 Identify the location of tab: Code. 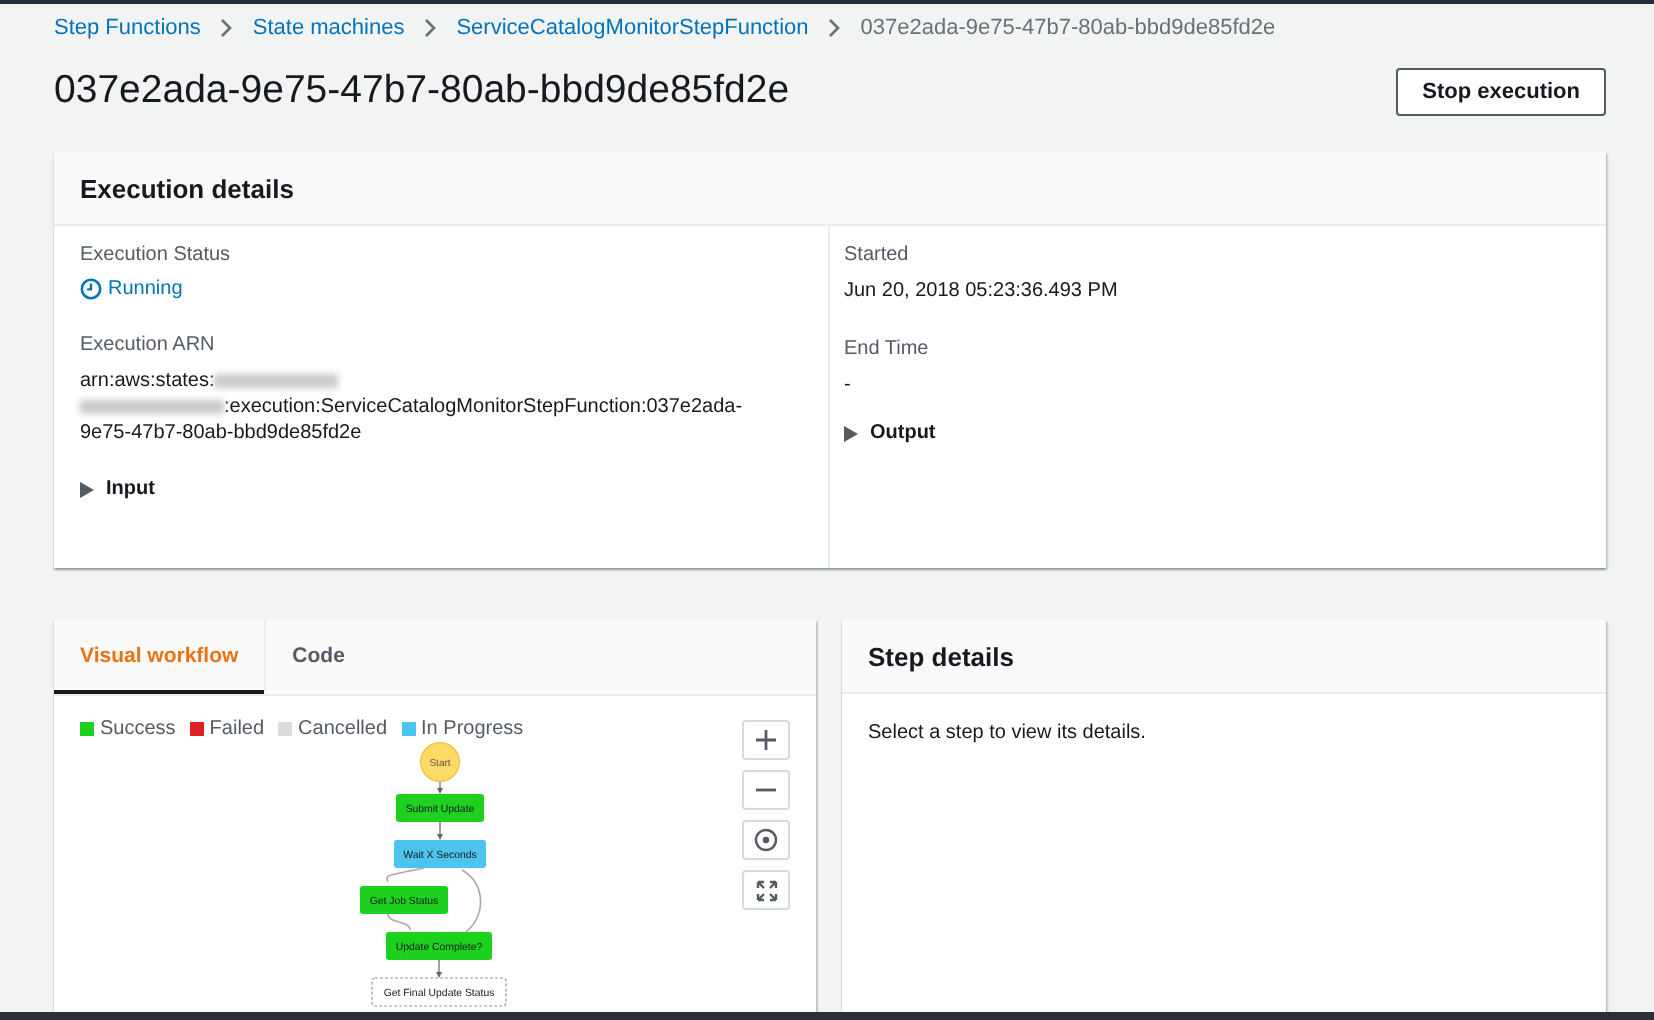
(317, 657).